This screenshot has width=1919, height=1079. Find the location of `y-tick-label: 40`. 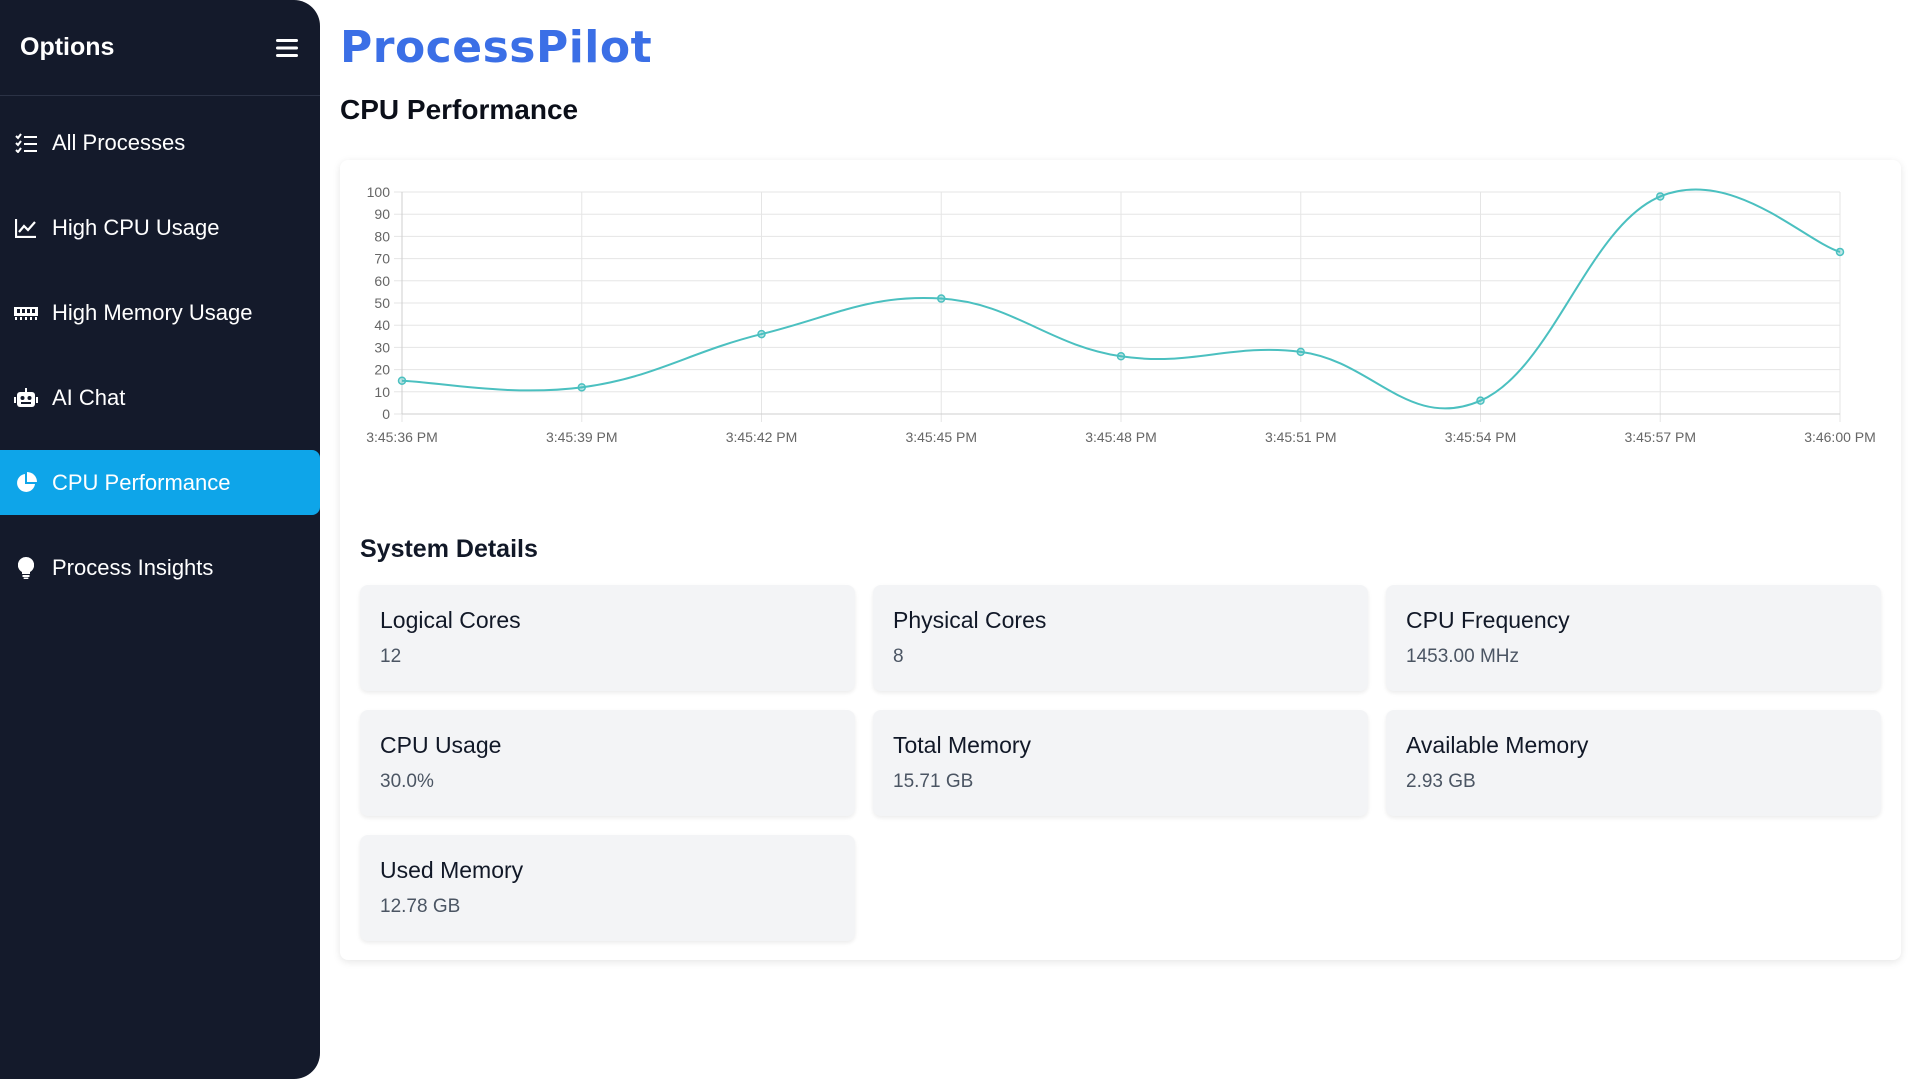

y-tick-label: 40 is located at coordinates (382, 325).